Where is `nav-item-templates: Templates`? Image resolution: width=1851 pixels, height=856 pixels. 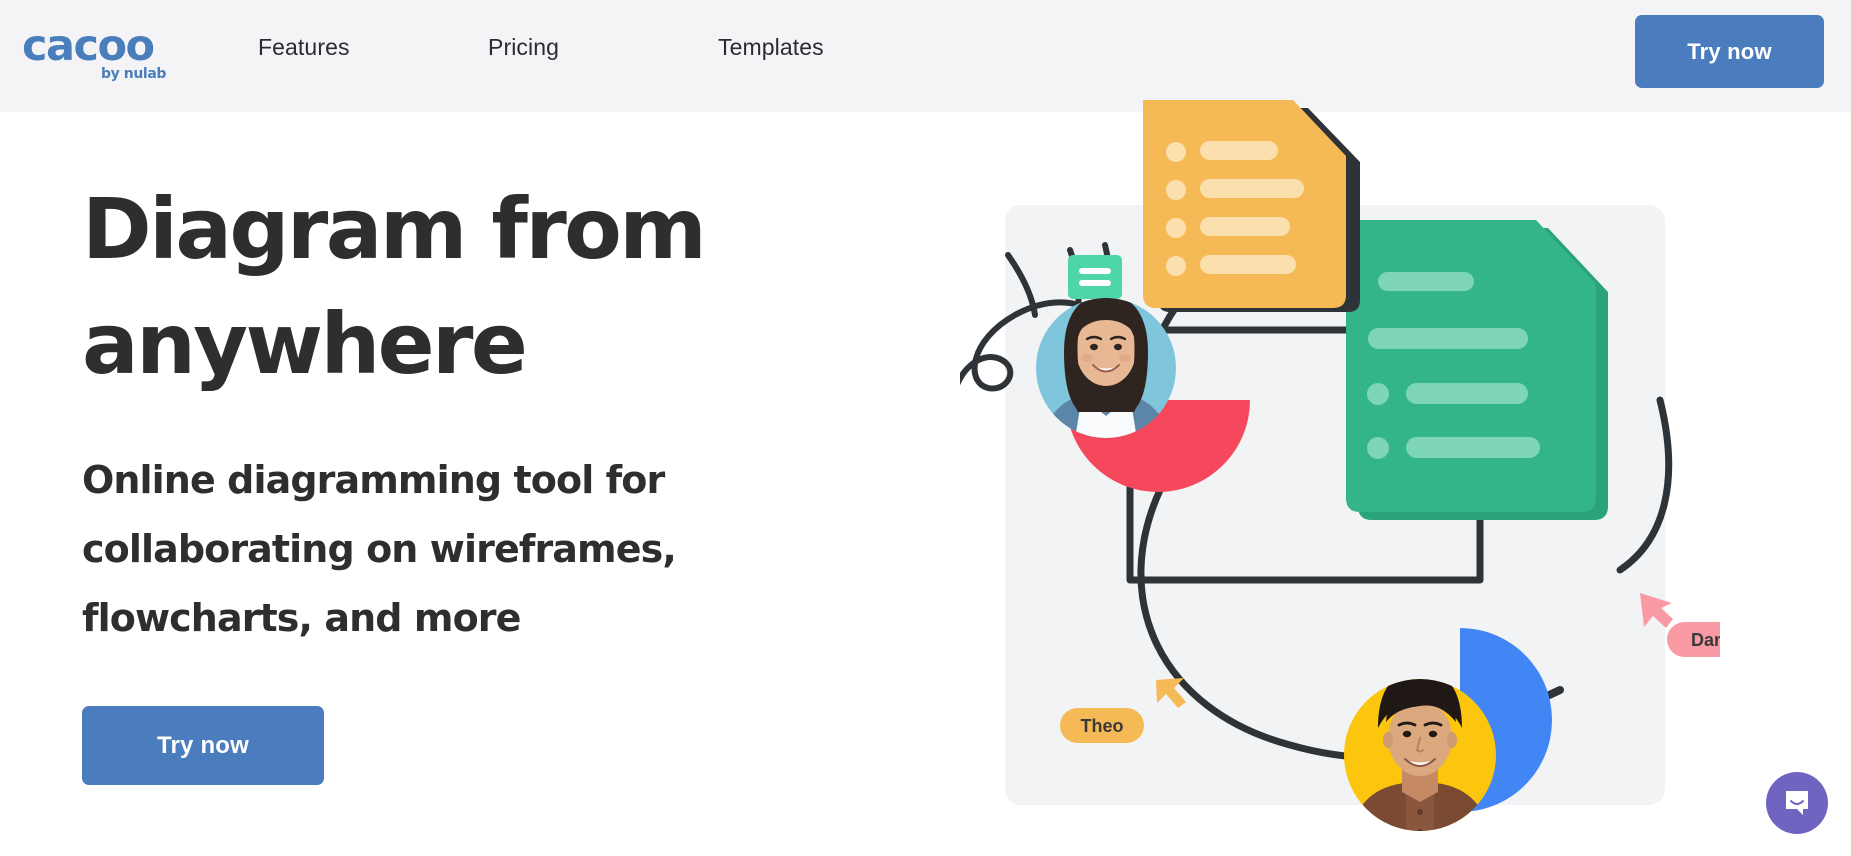
nav-item-templates: Templates is located at coordinates (833, 47).